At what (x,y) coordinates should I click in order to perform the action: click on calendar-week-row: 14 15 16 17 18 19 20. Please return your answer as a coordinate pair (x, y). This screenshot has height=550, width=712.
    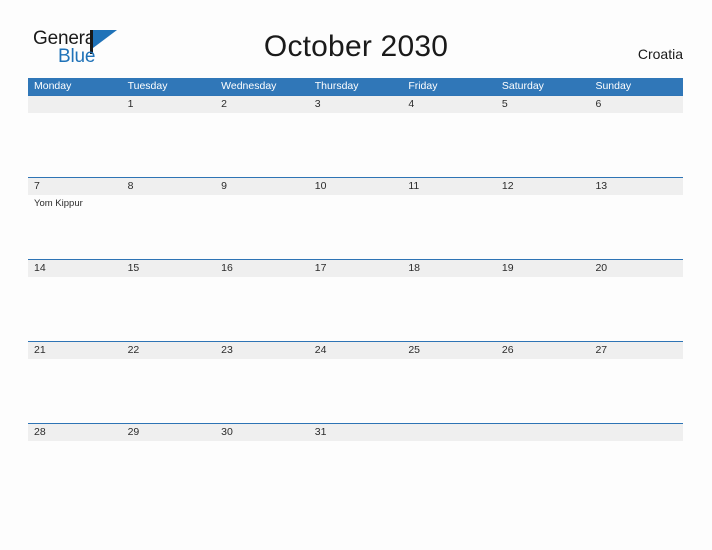
    Looking at the image, I should click on (355, 300).